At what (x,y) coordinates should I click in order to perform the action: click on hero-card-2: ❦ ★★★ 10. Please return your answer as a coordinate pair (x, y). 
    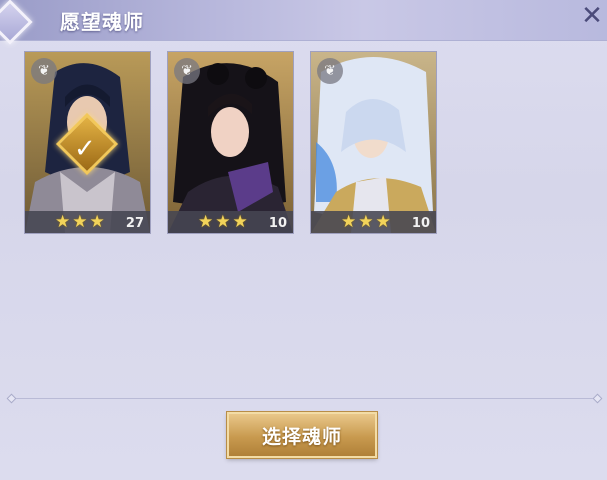
    Looking at the image, I should click on (230, 142).